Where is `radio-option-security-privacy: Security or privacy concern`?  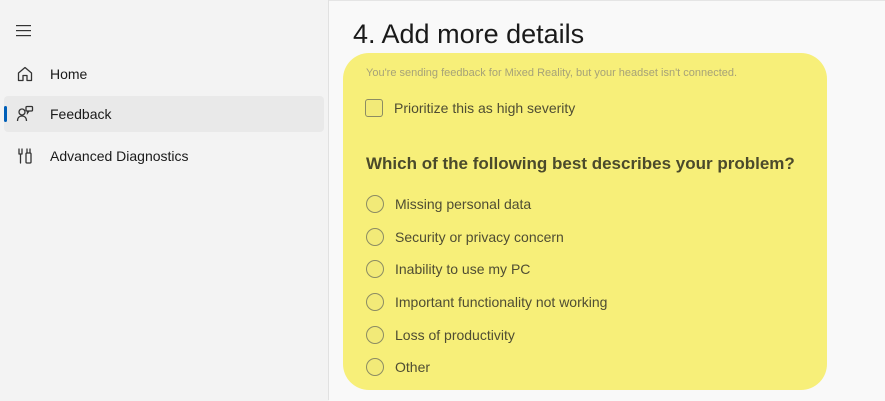
radio-option-security-privacy: Security or privacy concern is located at coordinates (465, 237).